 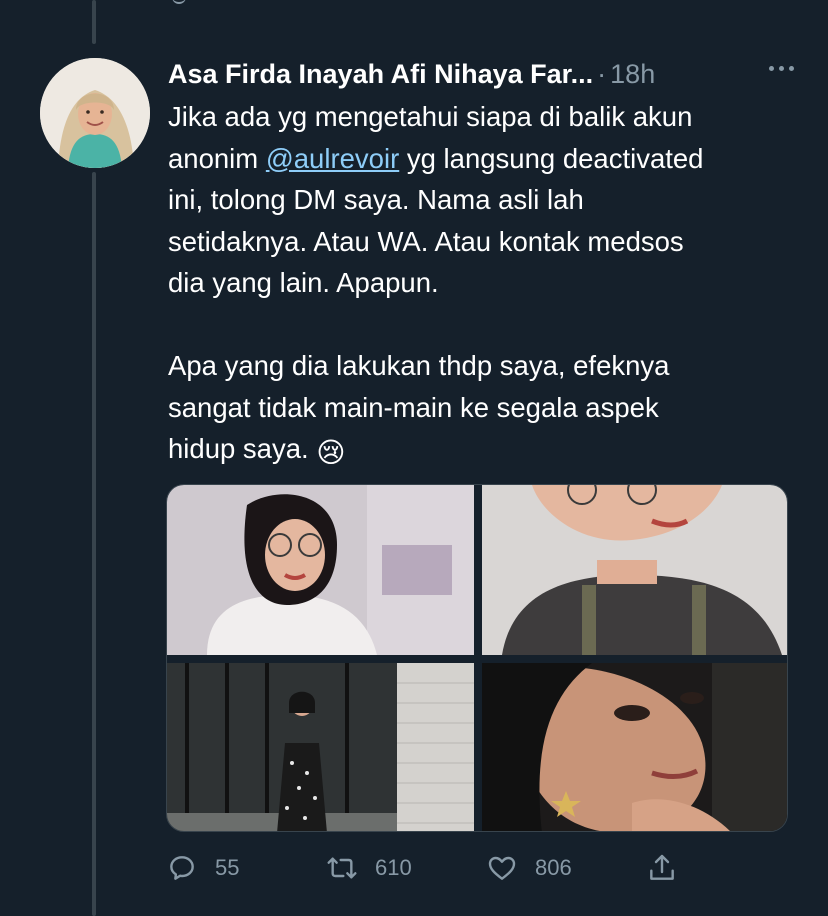 I want to click on avatar, so click(x=95, y=113).